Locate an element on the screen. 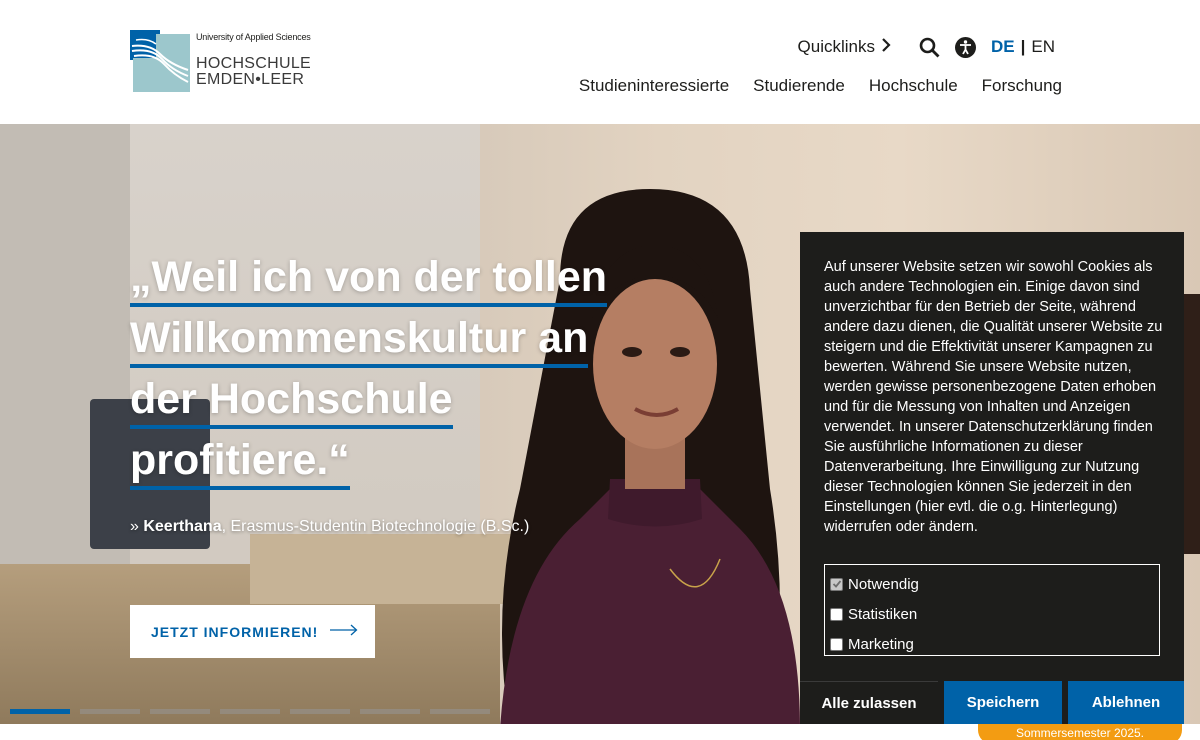 This screenshot has width=1200, height=740. hero-quote-line: der Hochschule is located at coordinates (291, 403).